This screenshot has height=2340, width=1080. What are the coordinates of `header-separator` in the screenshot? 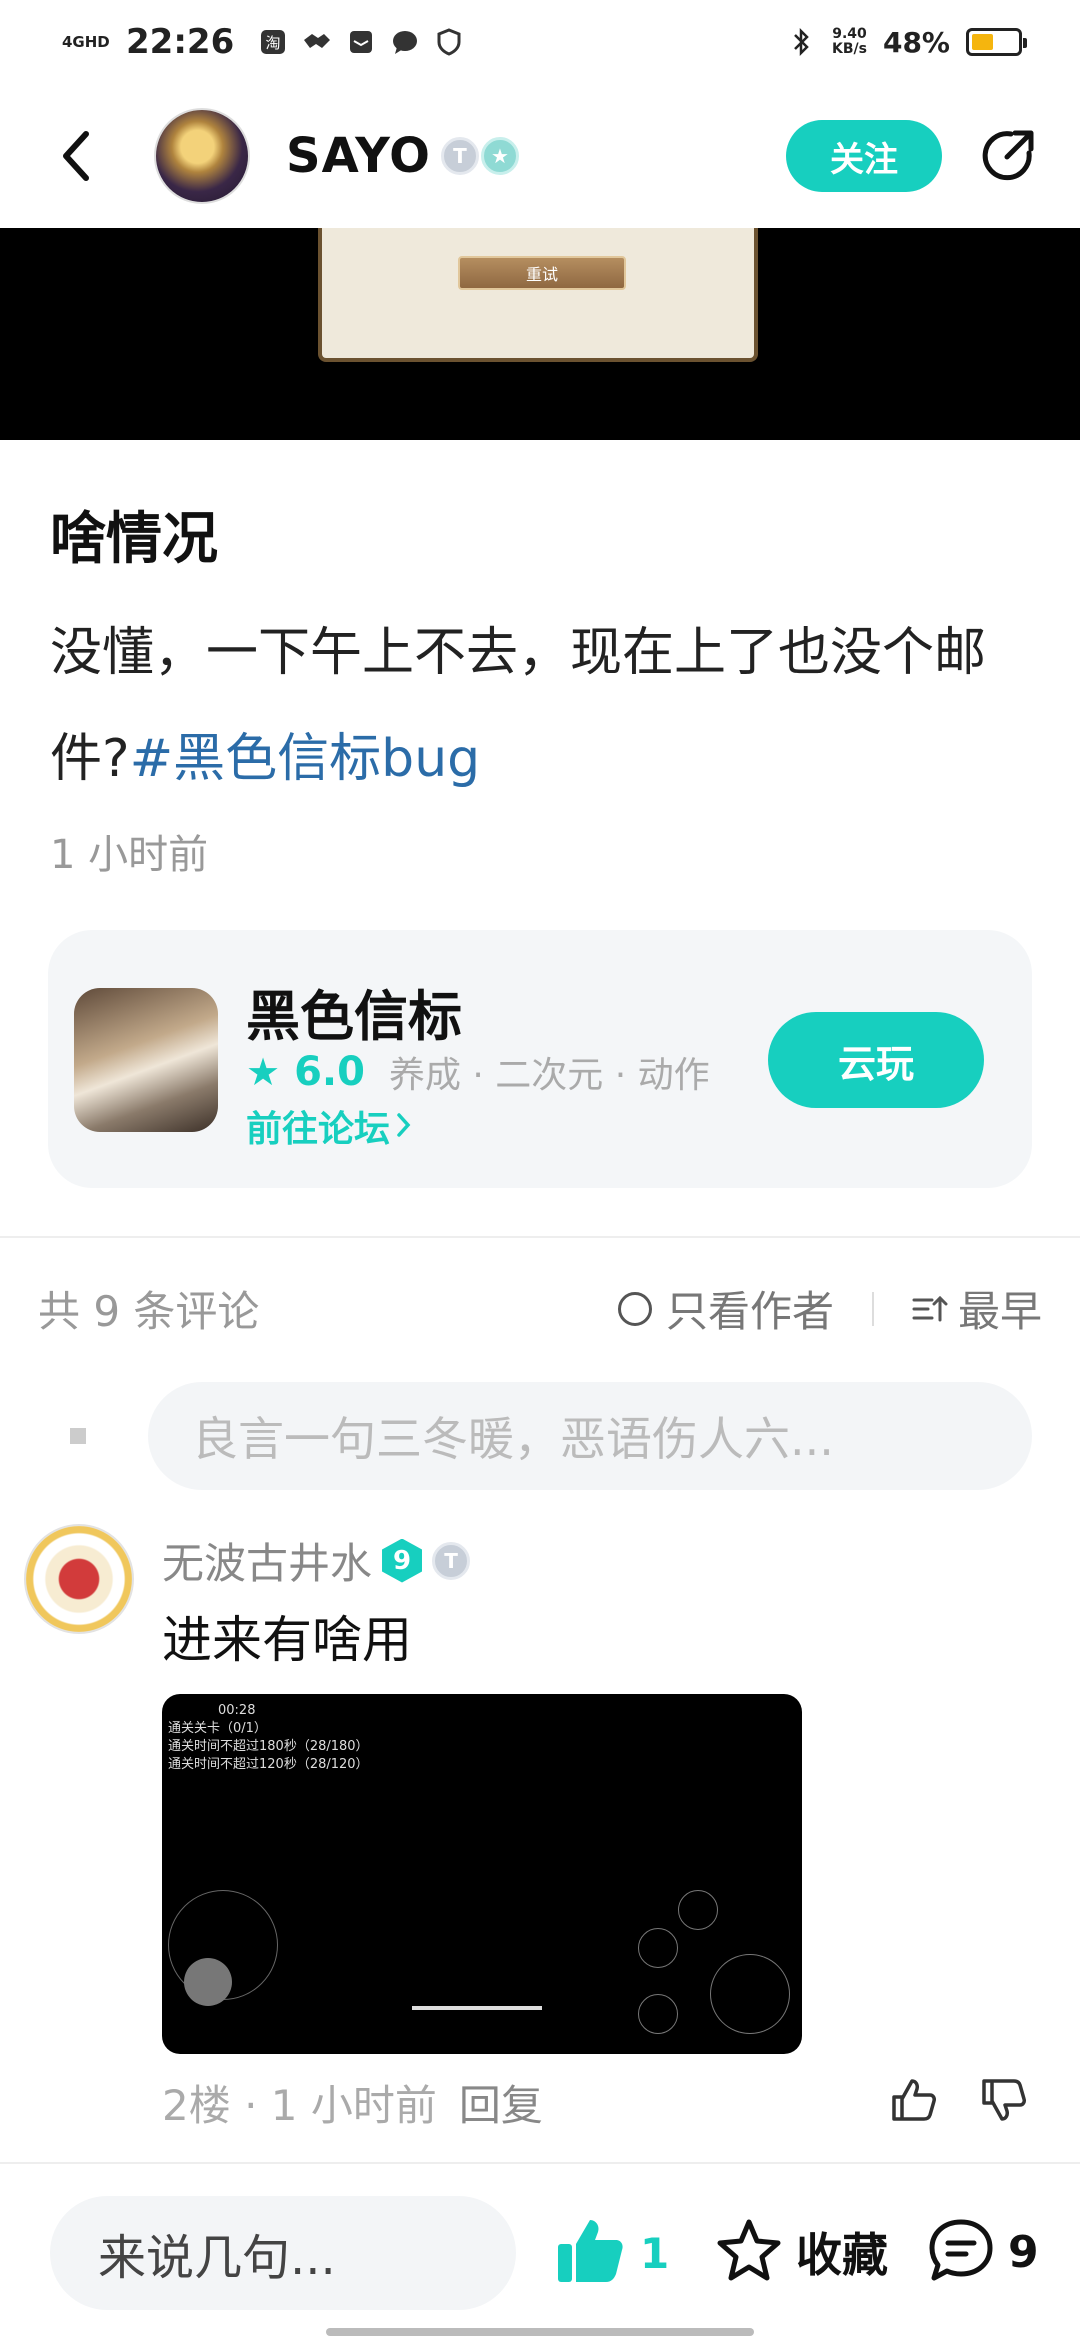 It's located at (872, 1308).